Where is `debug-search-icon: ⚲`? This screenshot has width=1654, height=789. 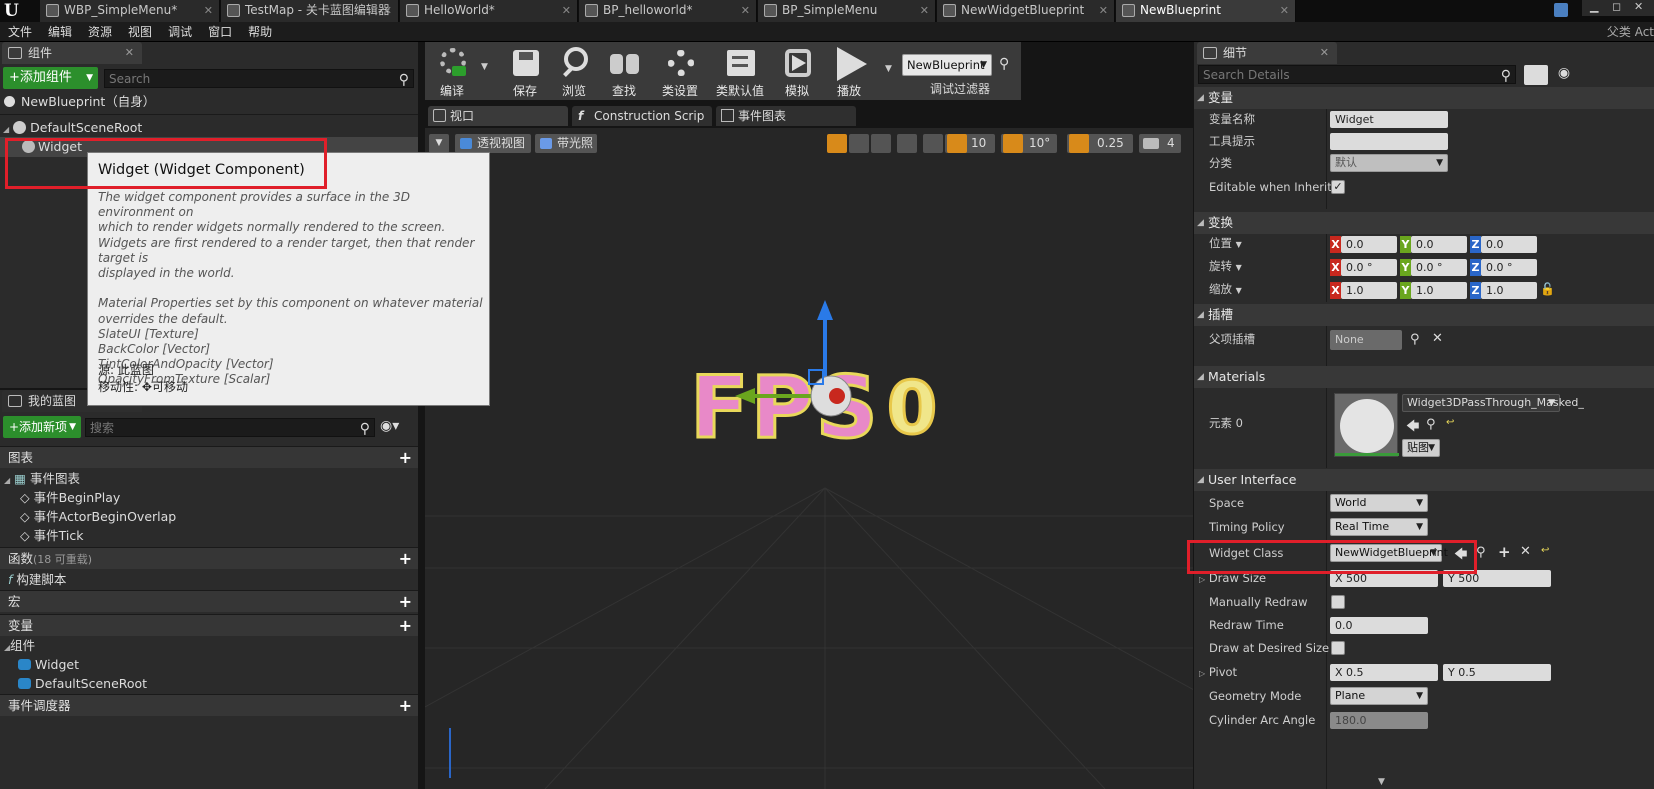
debug-search-icon: ⚲ is located at coordinates (1004, 64).